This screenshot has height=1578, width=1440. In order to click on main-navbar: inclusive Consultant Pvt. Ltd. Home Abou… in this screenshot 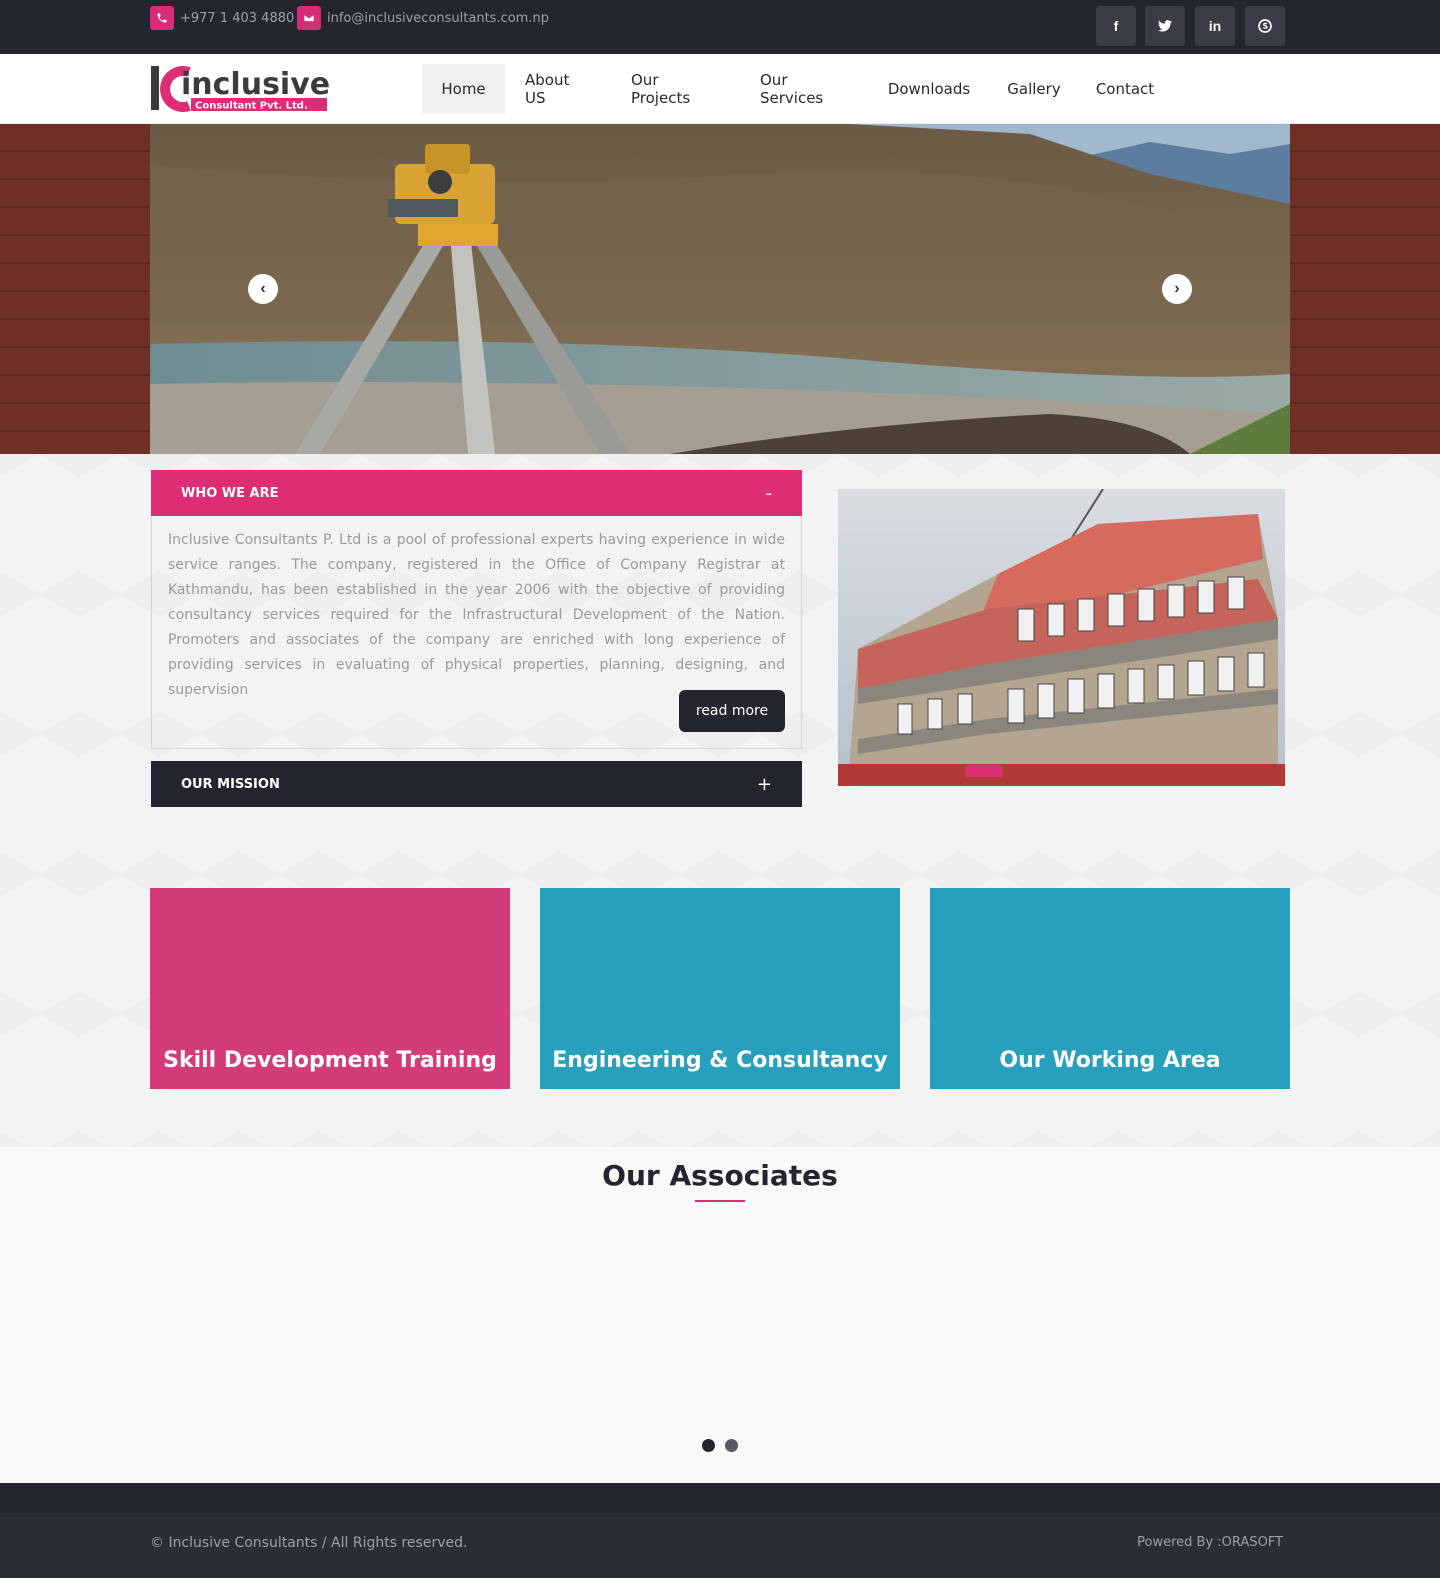, I will do `click(720, 89)`.